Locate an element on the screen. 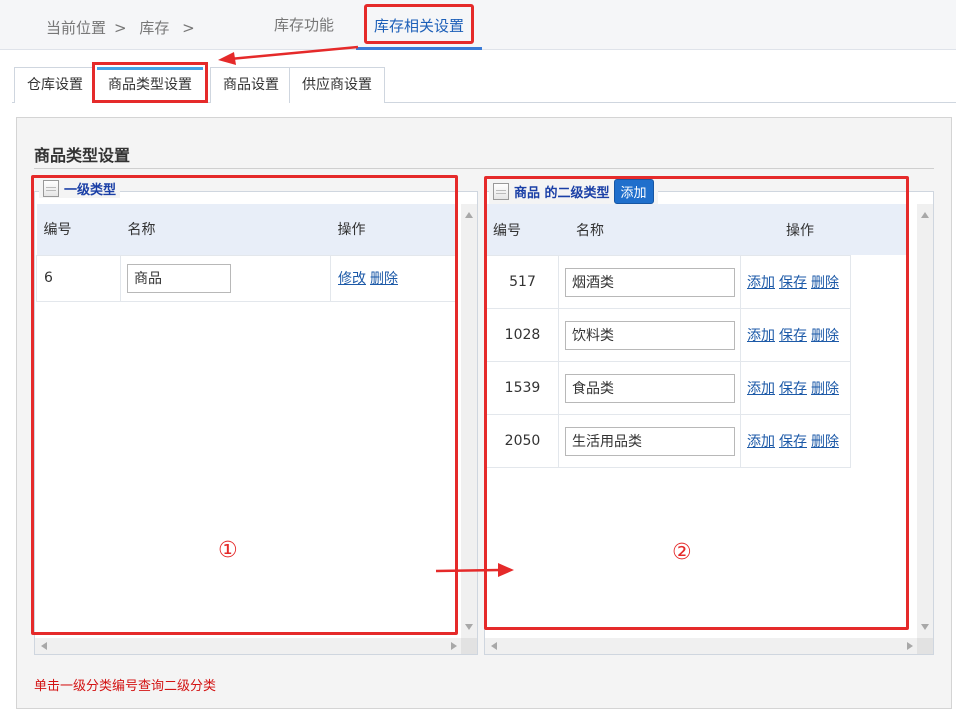  table-row: 1539 添加保存删除 is located at coordinates (668, 388).